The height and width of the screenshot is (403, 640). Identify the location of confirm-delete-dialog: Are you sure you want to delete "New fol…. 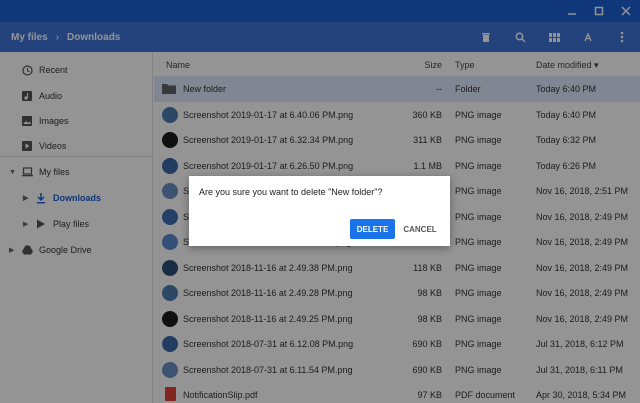
(319, 211).